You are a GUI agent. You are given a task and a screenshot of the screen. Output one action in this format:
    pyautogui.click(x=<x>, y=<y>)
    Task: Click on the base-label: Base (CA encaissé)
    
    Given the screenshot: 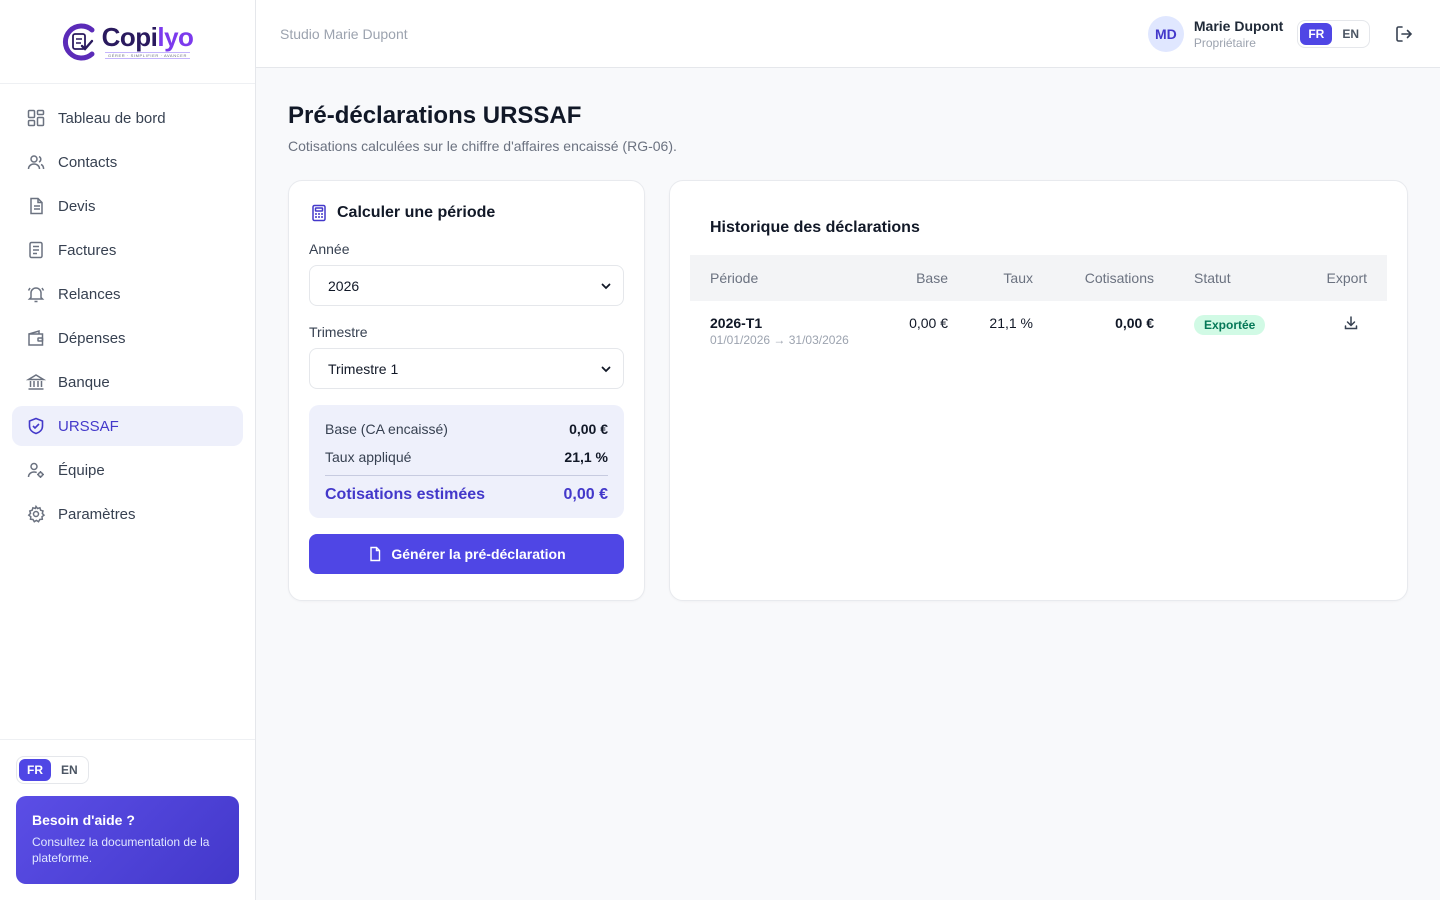 What is the action you would take?
    pyautogui.click(x=386, y=429)
    